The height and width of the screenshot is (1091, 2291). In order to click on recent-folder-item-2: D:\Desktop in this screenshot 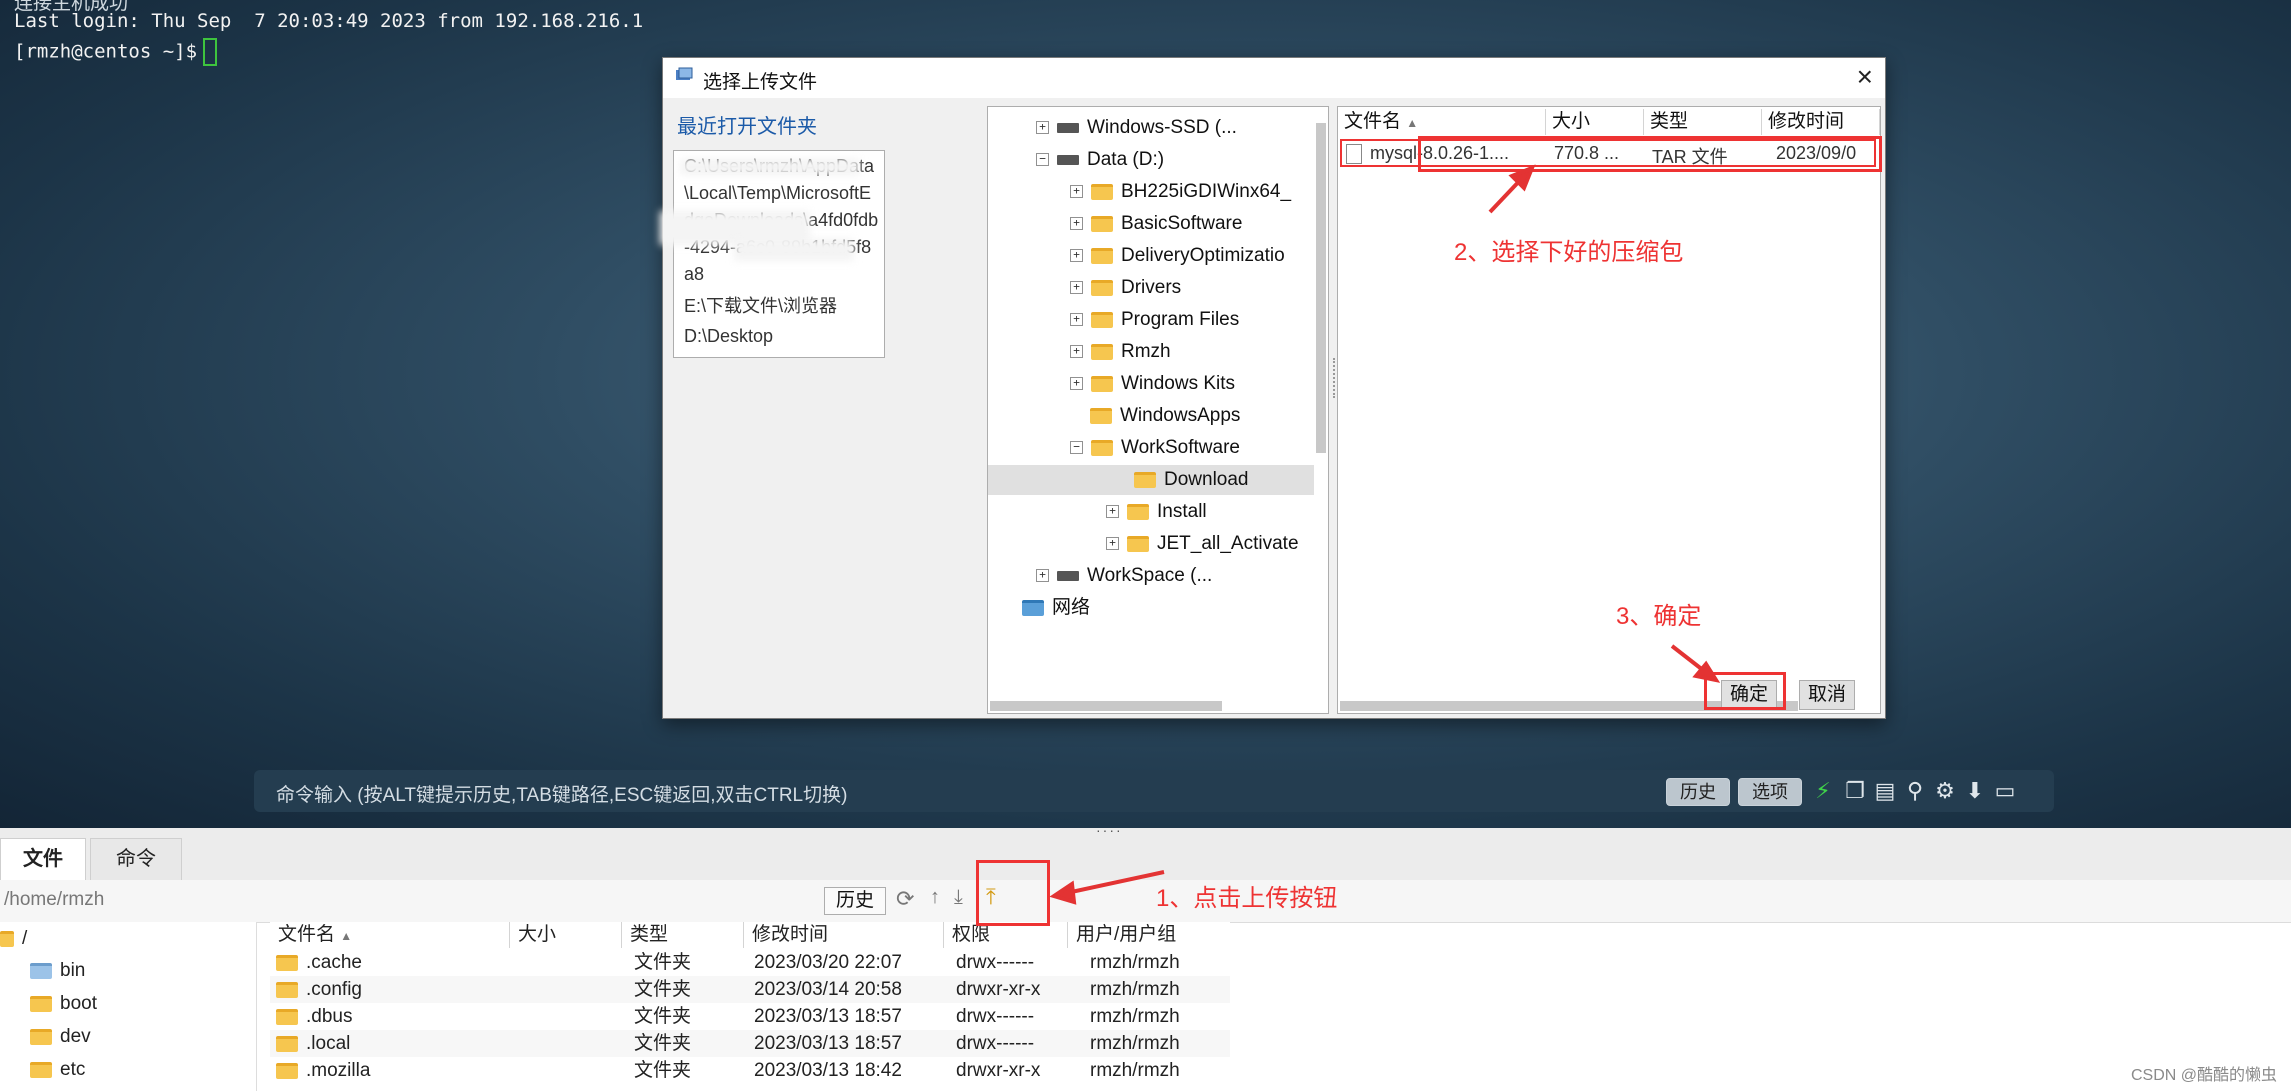, I will do `click(782, 336)`.